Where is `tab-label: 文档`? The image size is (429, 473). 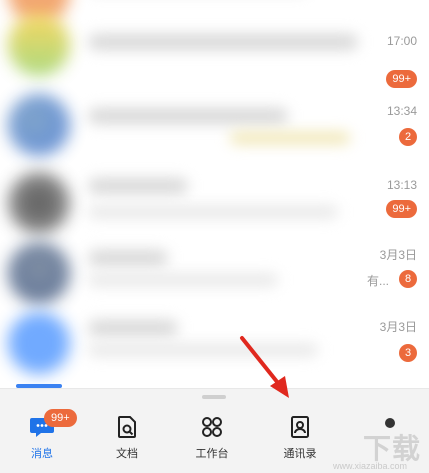 tab-label: 文档 is located at coordinates (127, 454).